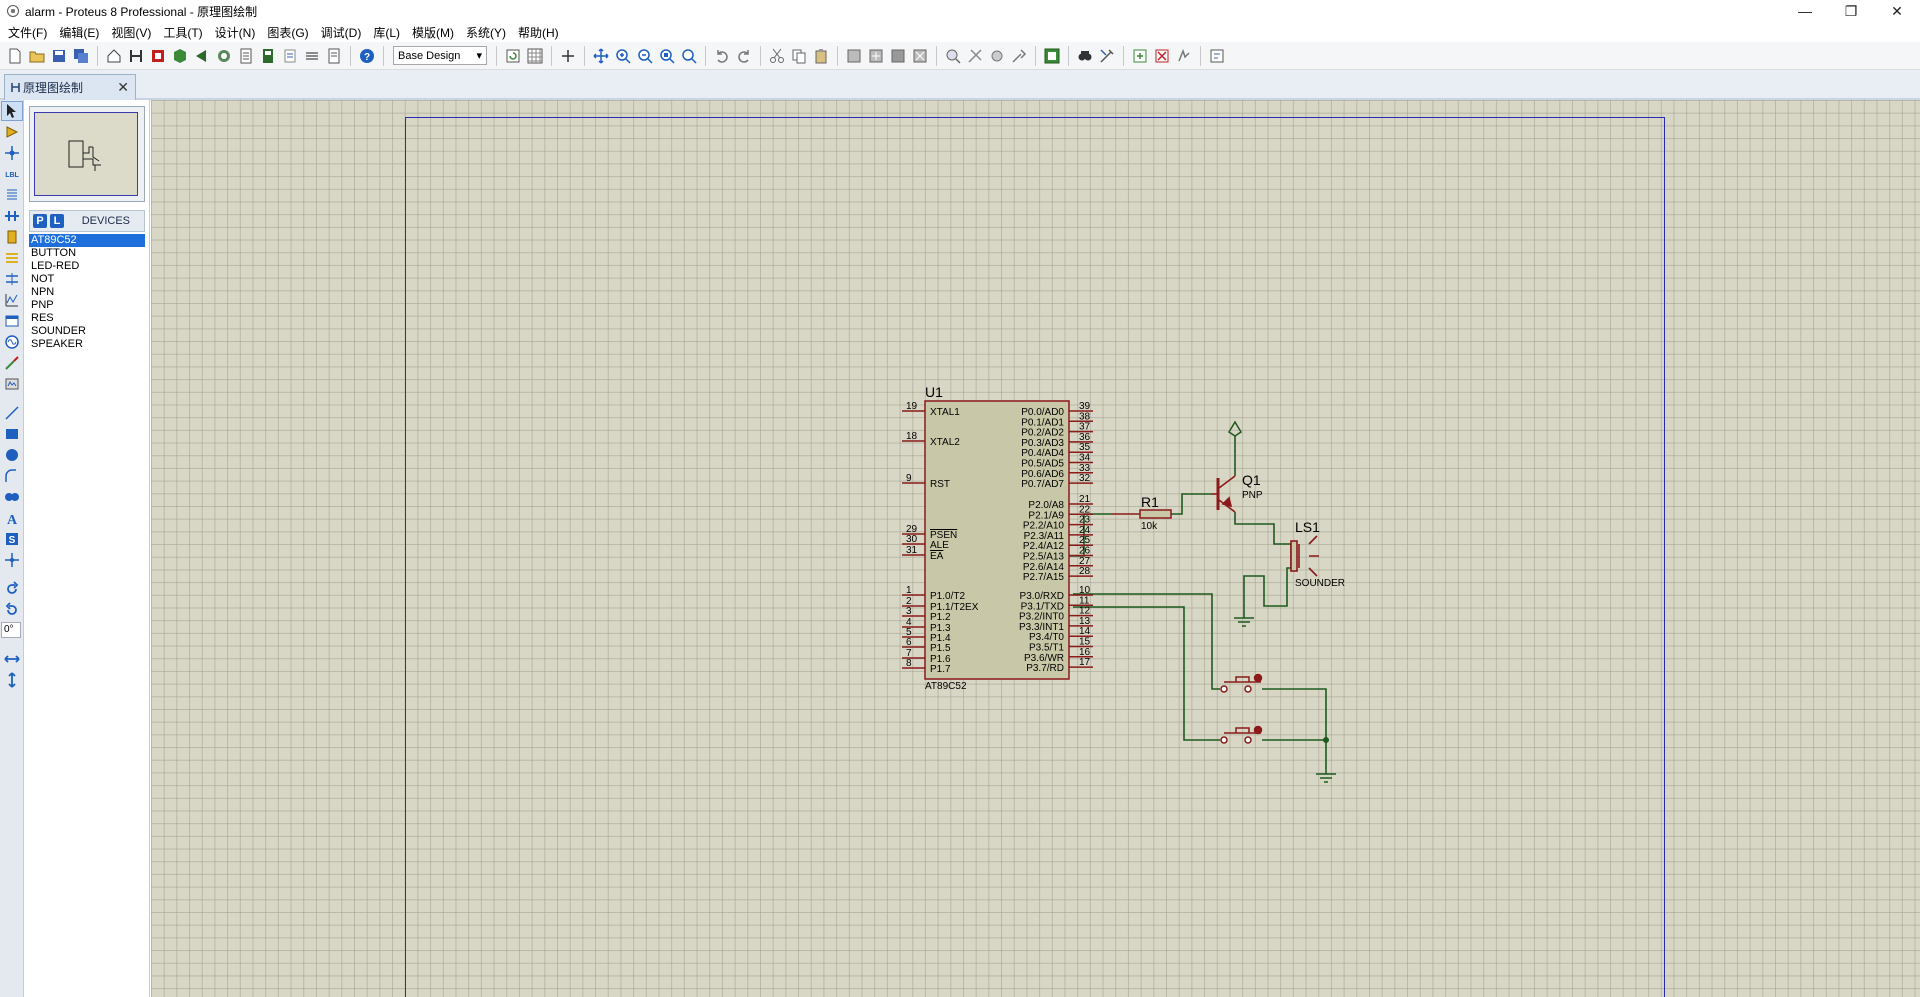  I want to click on device-pins-icon, so click(12, 279).